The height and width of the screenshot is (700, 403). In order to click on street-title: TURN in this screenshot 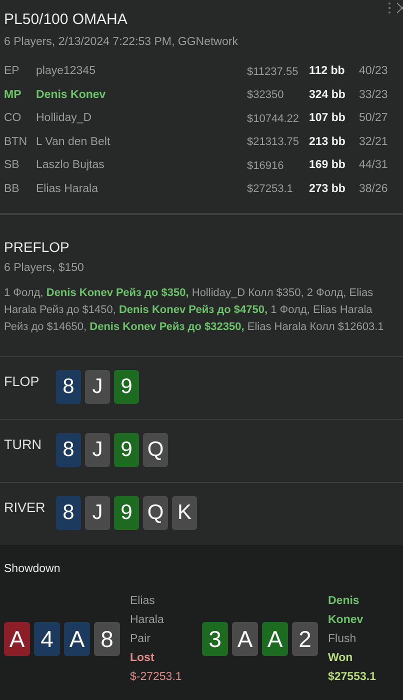, I will do `click(23, 445)`.